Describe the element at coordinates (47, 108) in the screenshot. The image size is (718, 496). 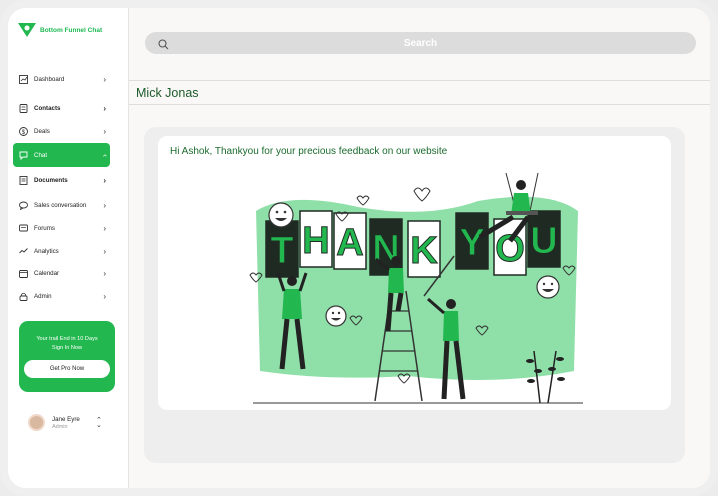
I see `sidebar-item-label: Contacts` at that location.